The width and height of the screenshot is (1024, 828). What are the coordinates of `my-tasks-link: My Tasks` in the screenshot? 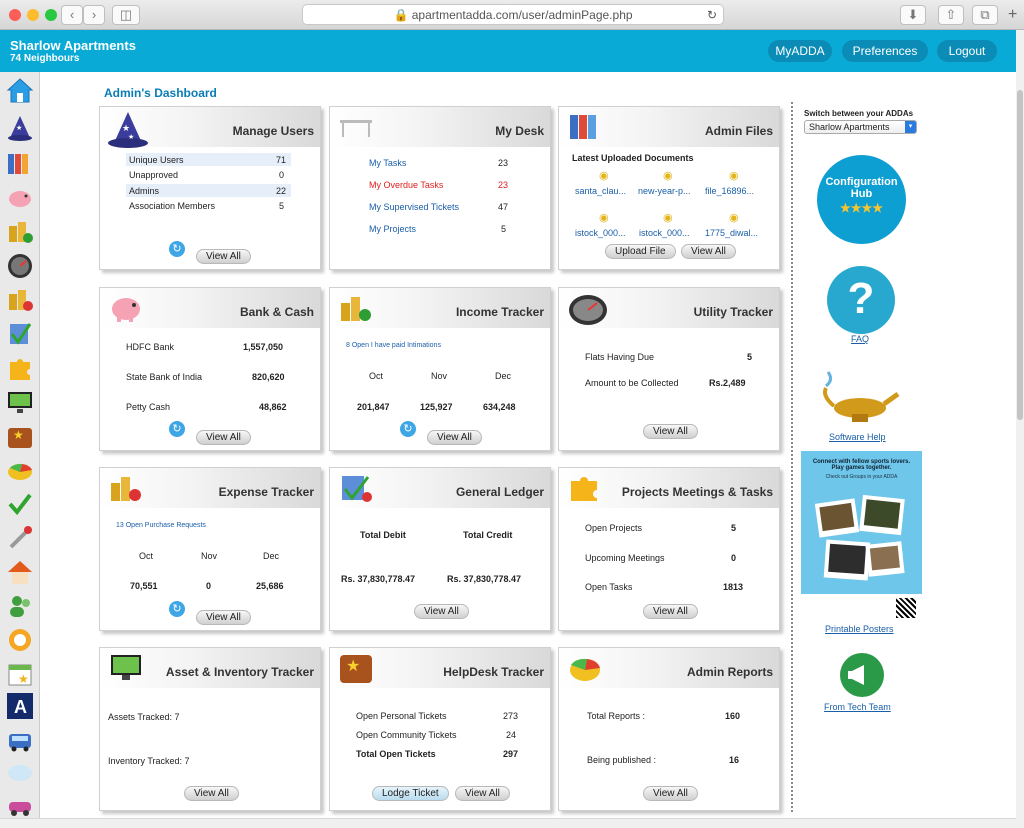 It's located at (387, 163).